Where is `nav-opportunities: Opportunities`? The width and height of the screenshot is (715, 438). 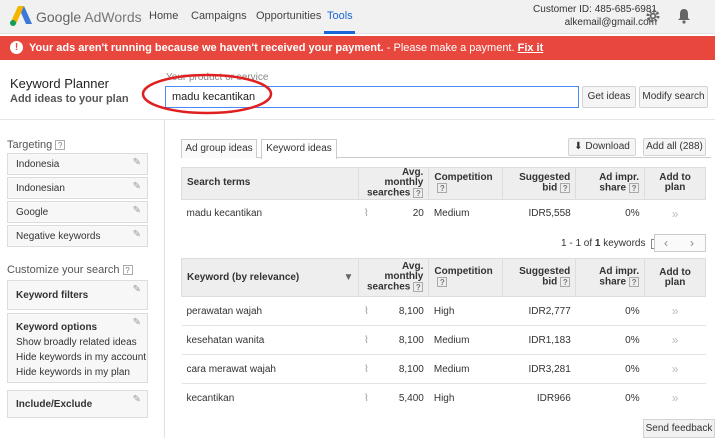
nav-opportunities: Opportunities is located at coordinates (288, 16).